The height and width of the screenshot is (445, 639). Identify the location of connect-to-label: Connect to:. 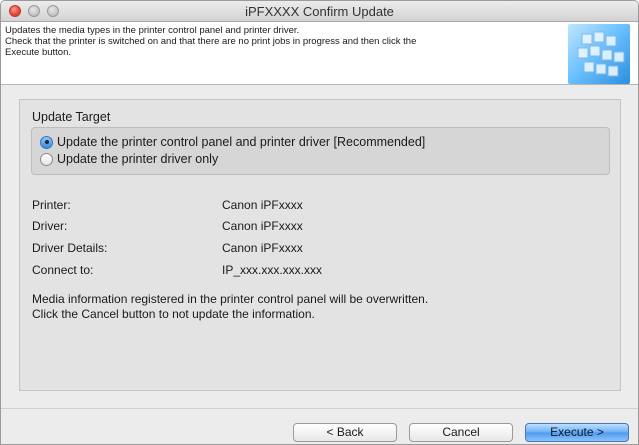
(63, 270).